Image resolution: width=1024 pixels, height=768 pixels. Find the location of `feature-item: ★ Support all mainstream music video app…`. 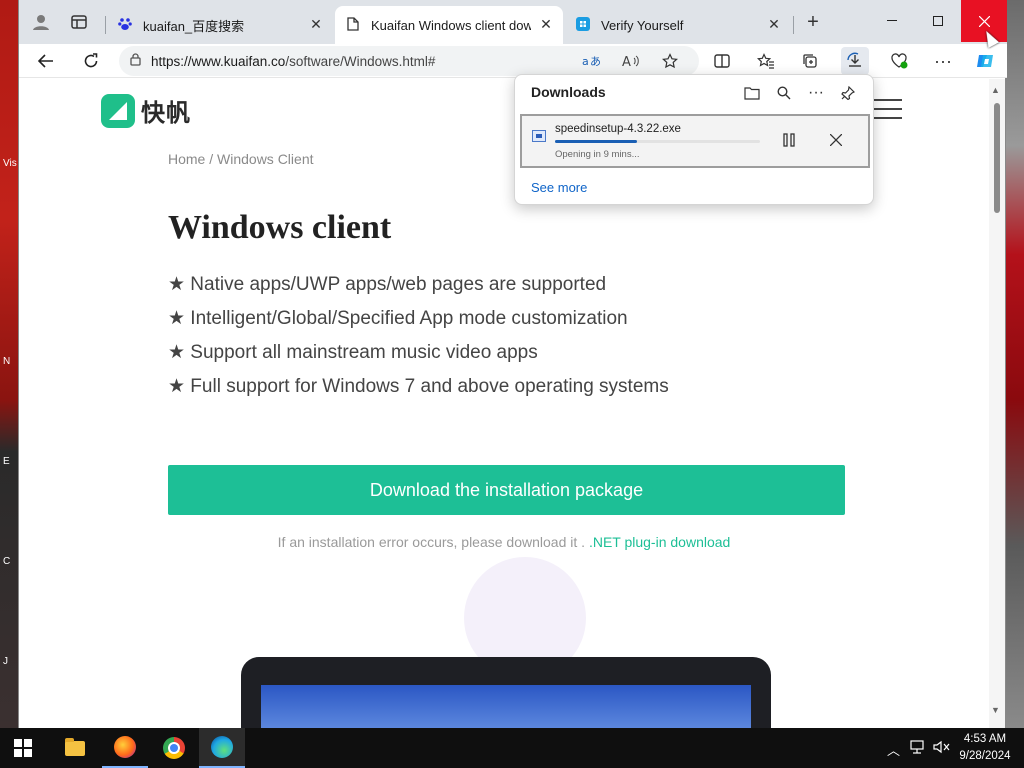

feature-item: ★ Support all mainstream music video app… is located at coordinates (353, 352).